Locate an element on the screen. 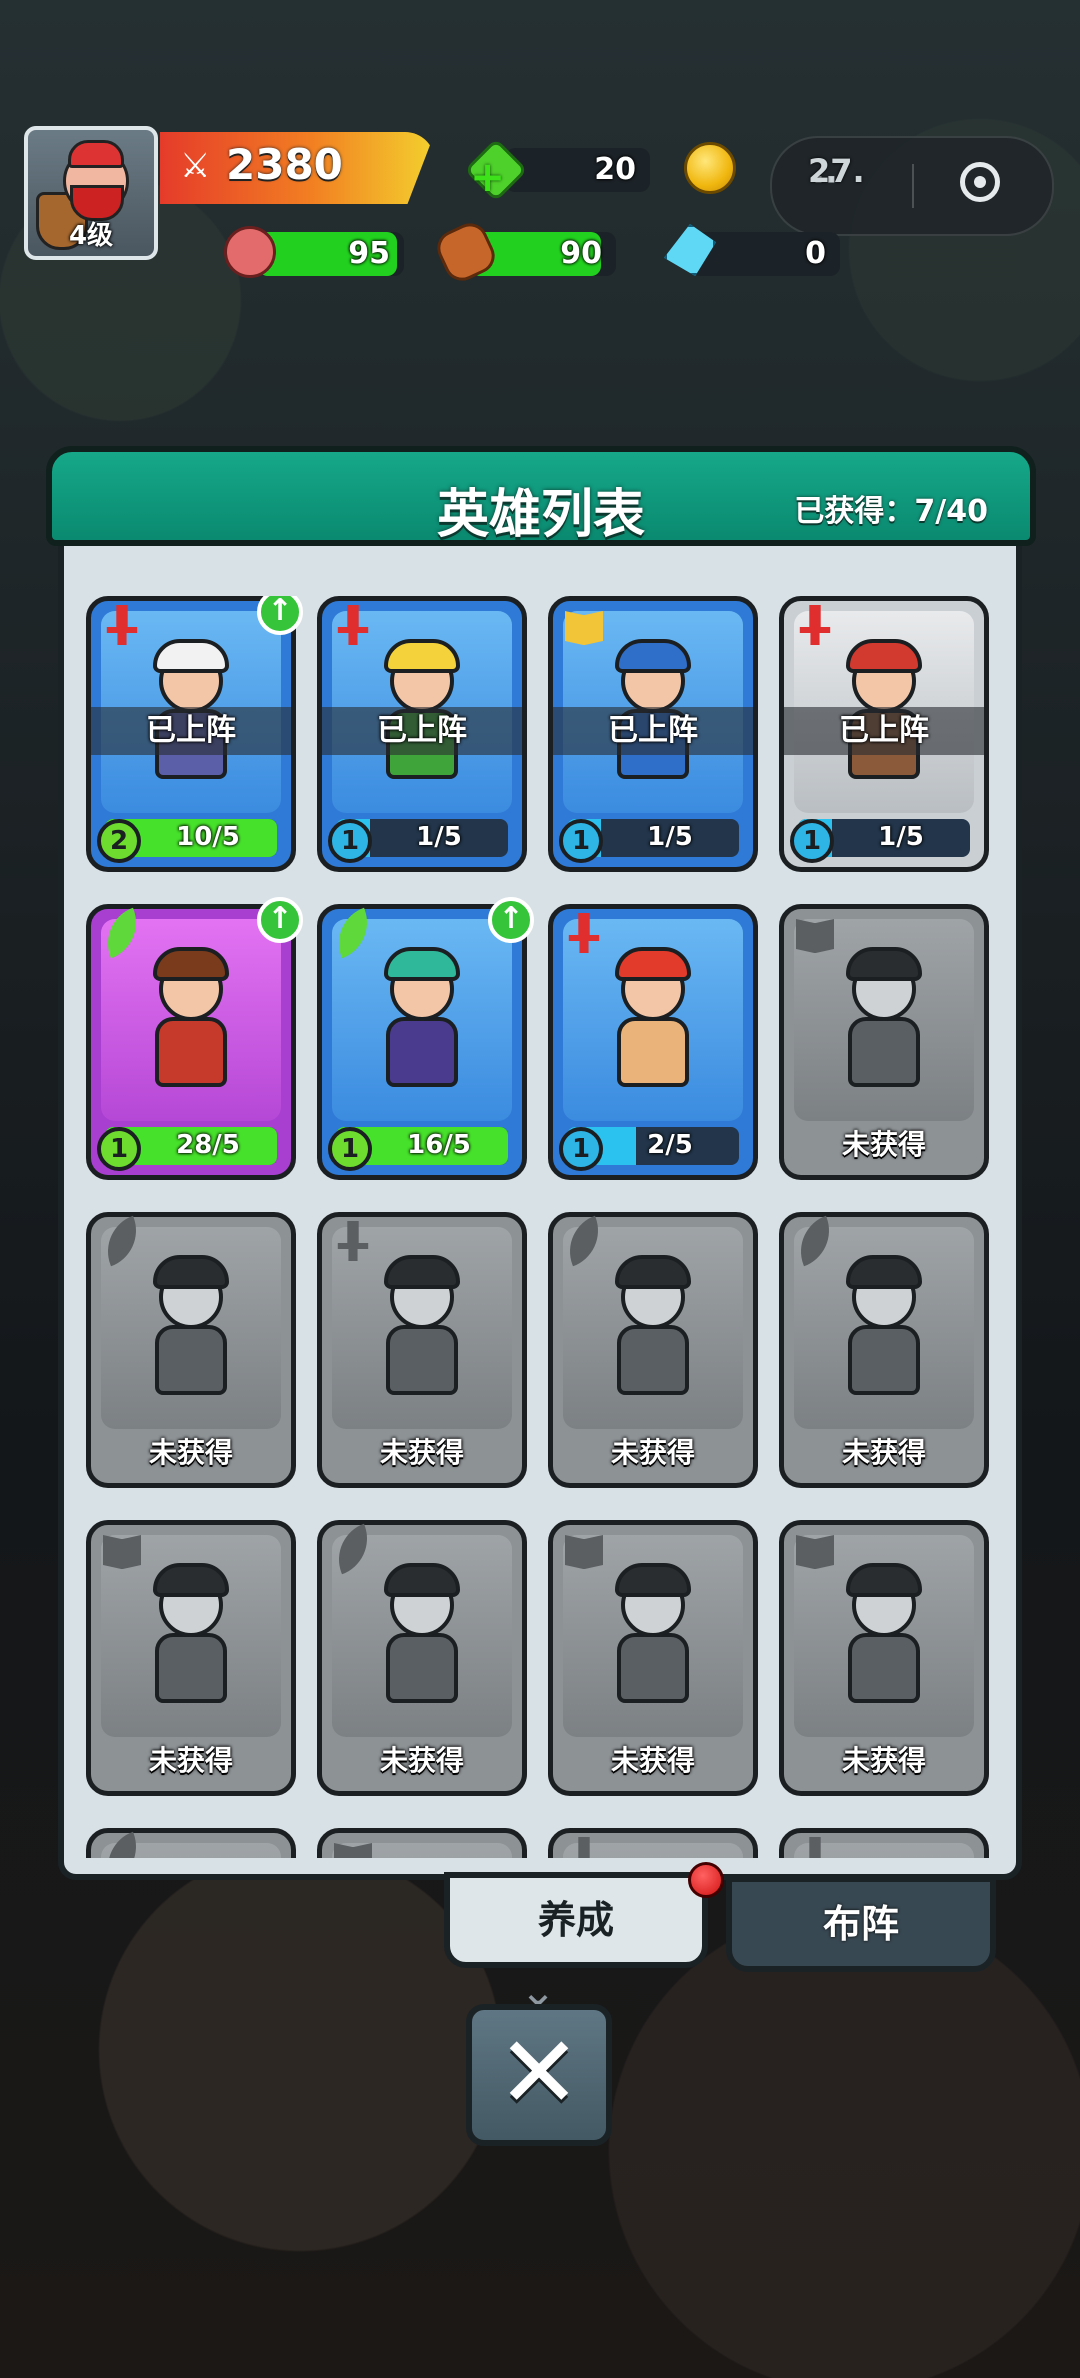 The height and width of the screenshot is (2378, 1080). tab-formation: 布阵 is located at coordinates (861, 1924).